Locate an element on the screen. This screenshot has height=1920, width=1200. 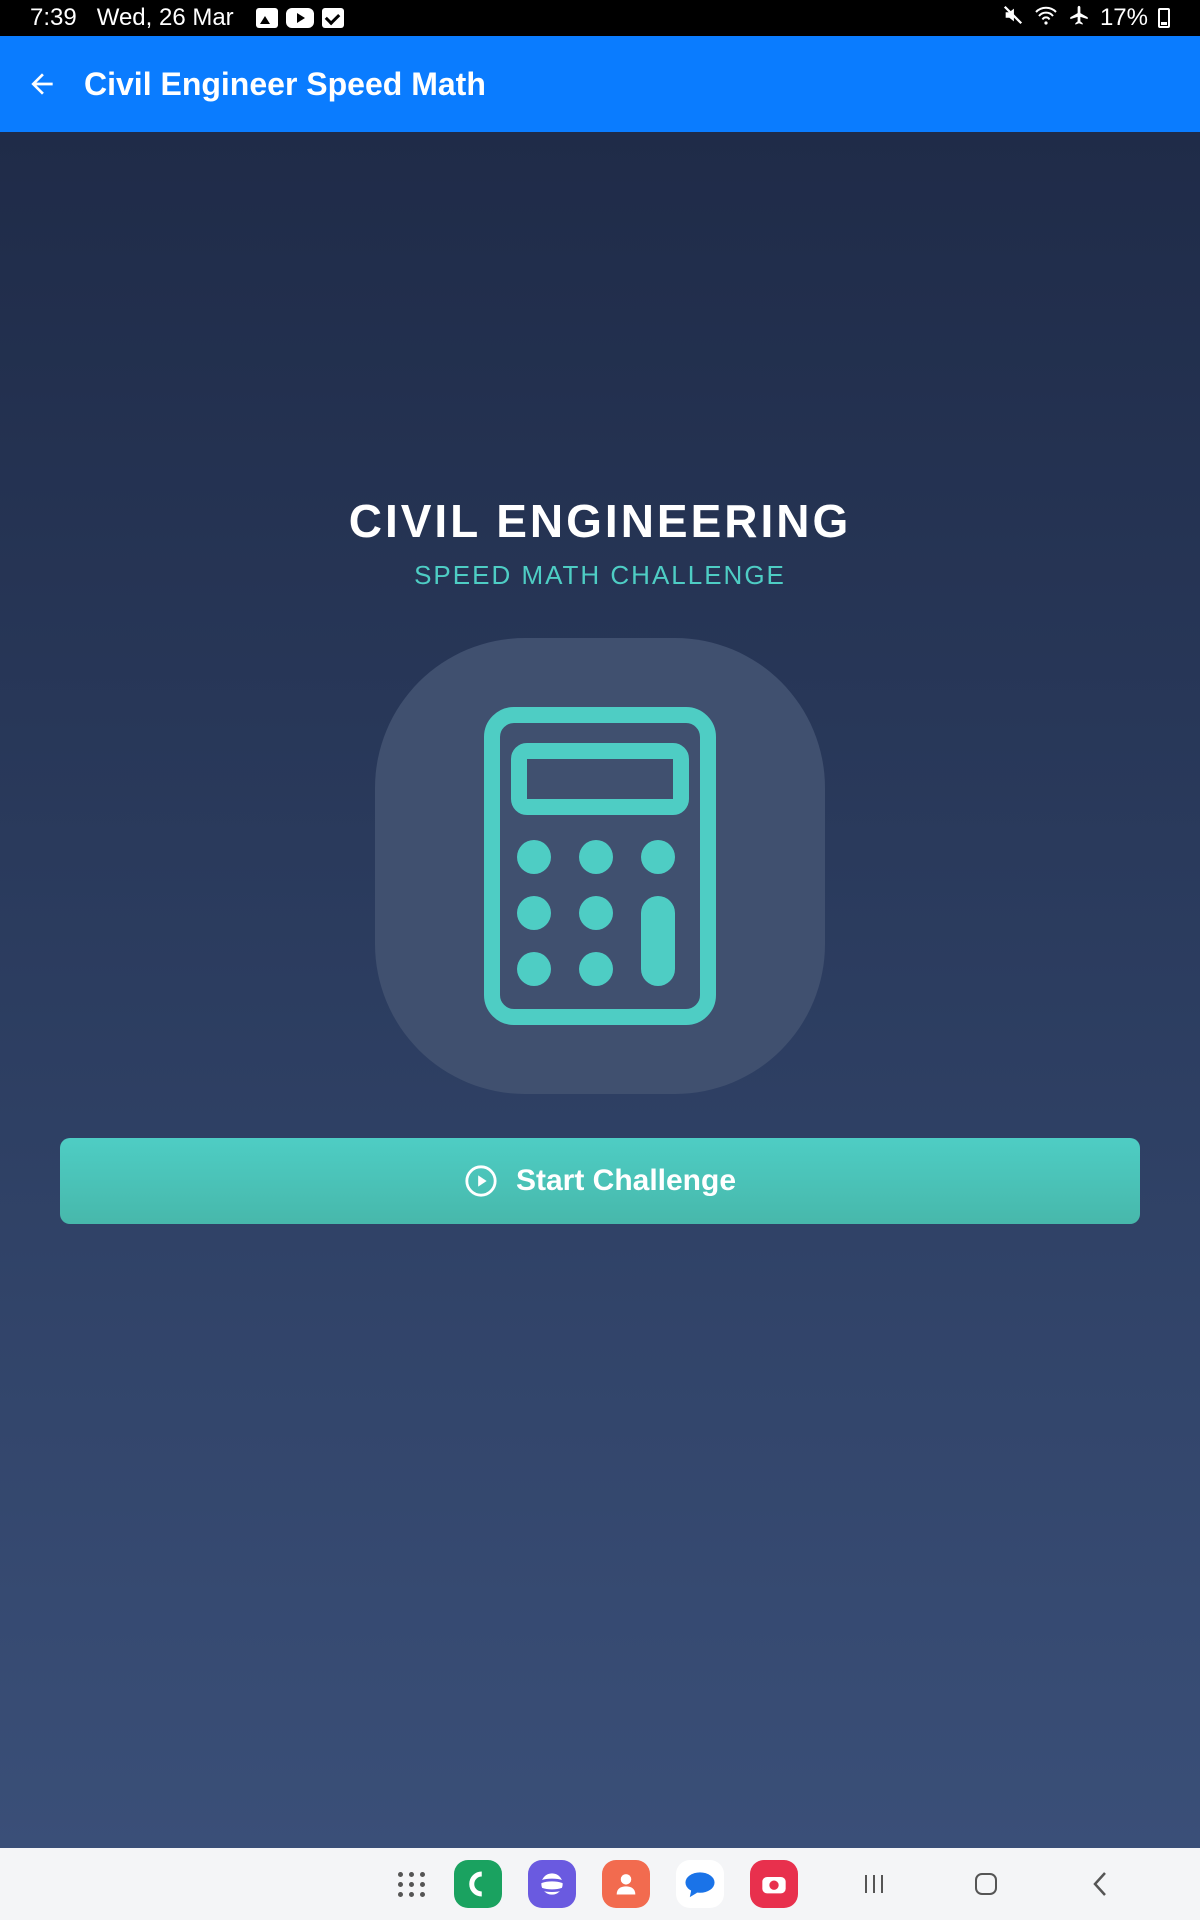
home-button is located at coordinates (986, 1884).